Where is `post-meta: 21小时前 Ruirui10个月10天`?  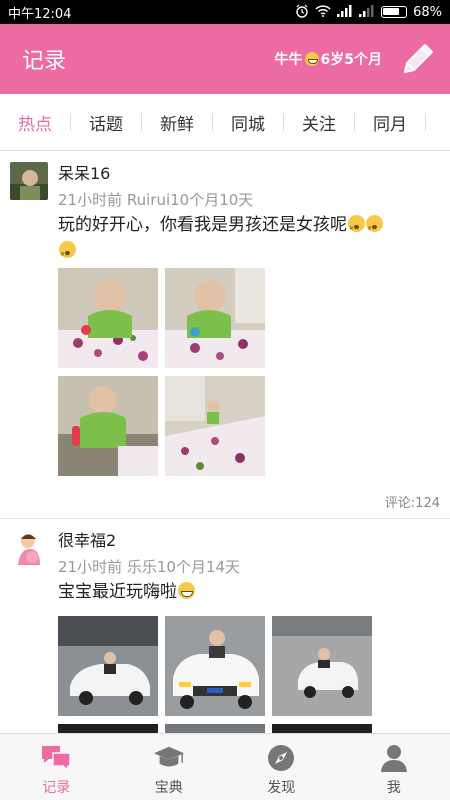 post-meta: 21小时前 Ruirui10个月10天 is located at coordinates (156, 200).